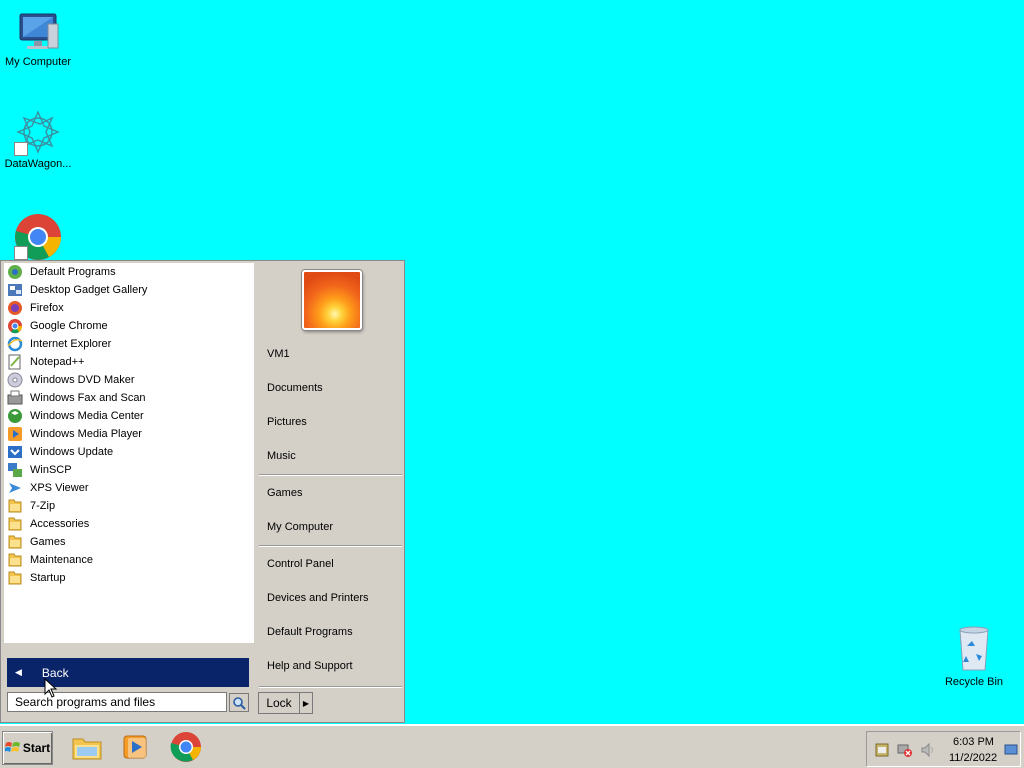 The height and width of the screenshot is (768, 1024). What do you see at coordinates (36, 748) in the screenshot?
I see `start-label: Start` at bounding box center [36, 748].